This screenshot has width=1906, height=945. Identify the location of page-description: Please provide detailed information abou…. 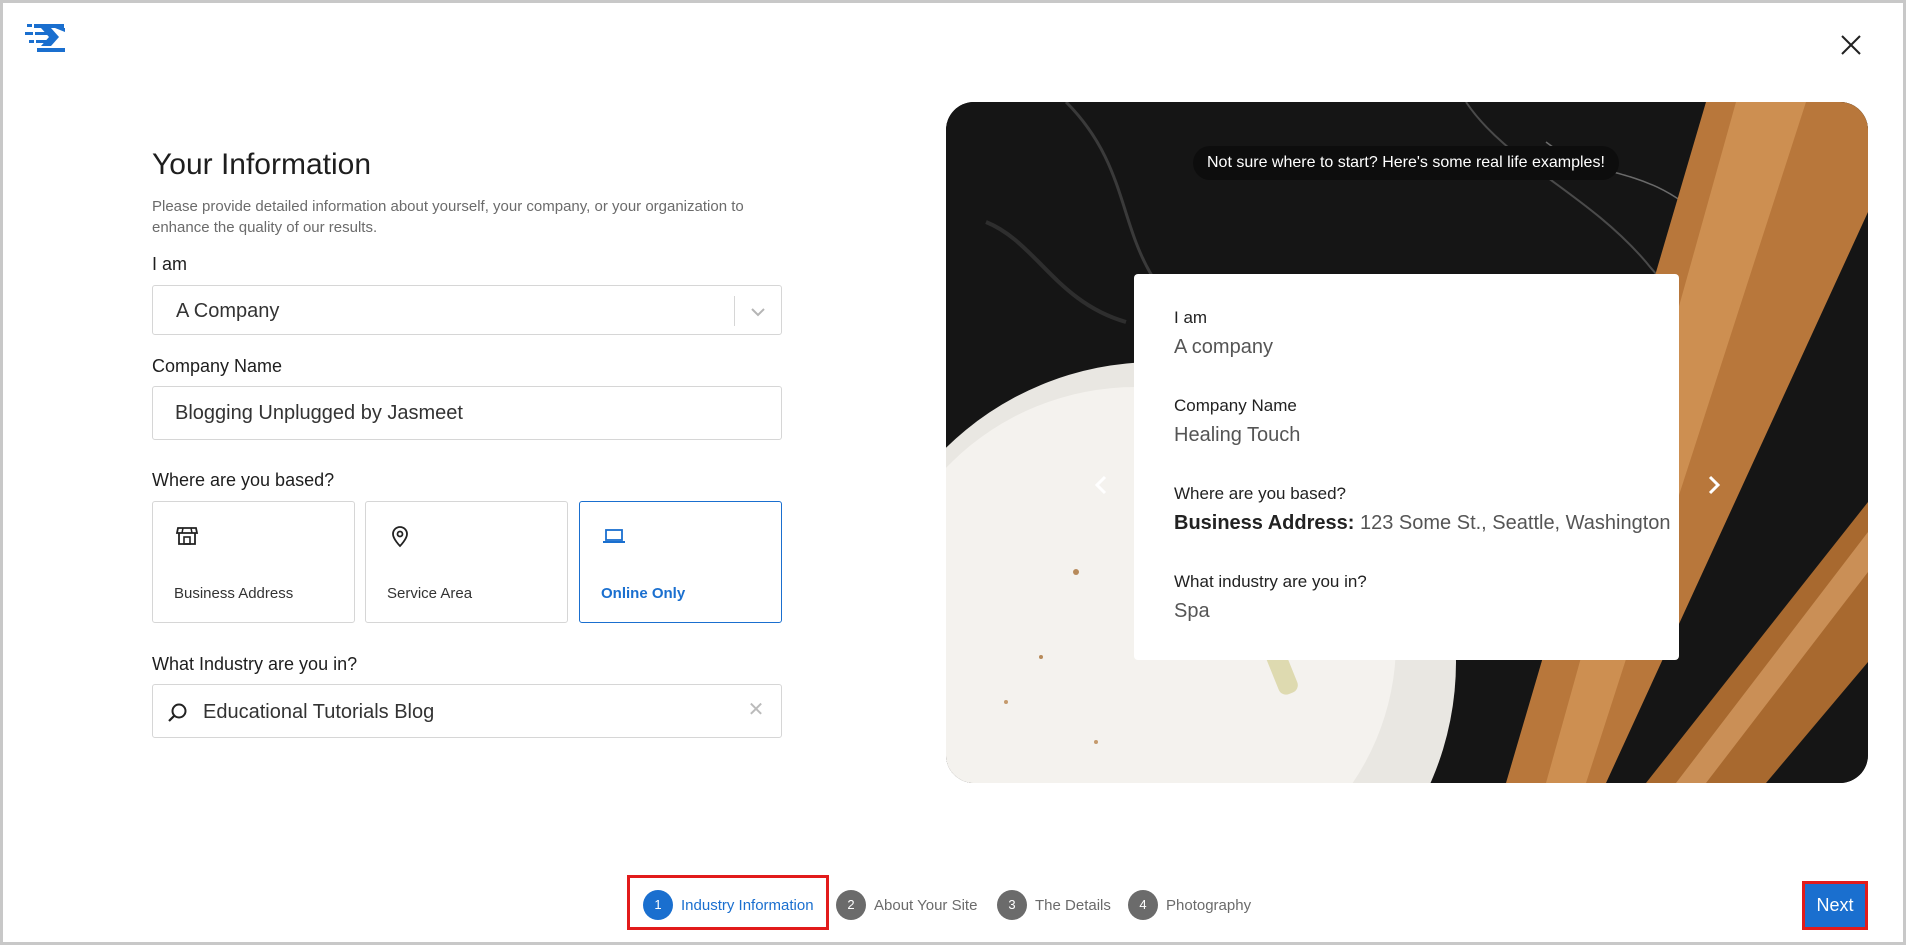
(448, 217).